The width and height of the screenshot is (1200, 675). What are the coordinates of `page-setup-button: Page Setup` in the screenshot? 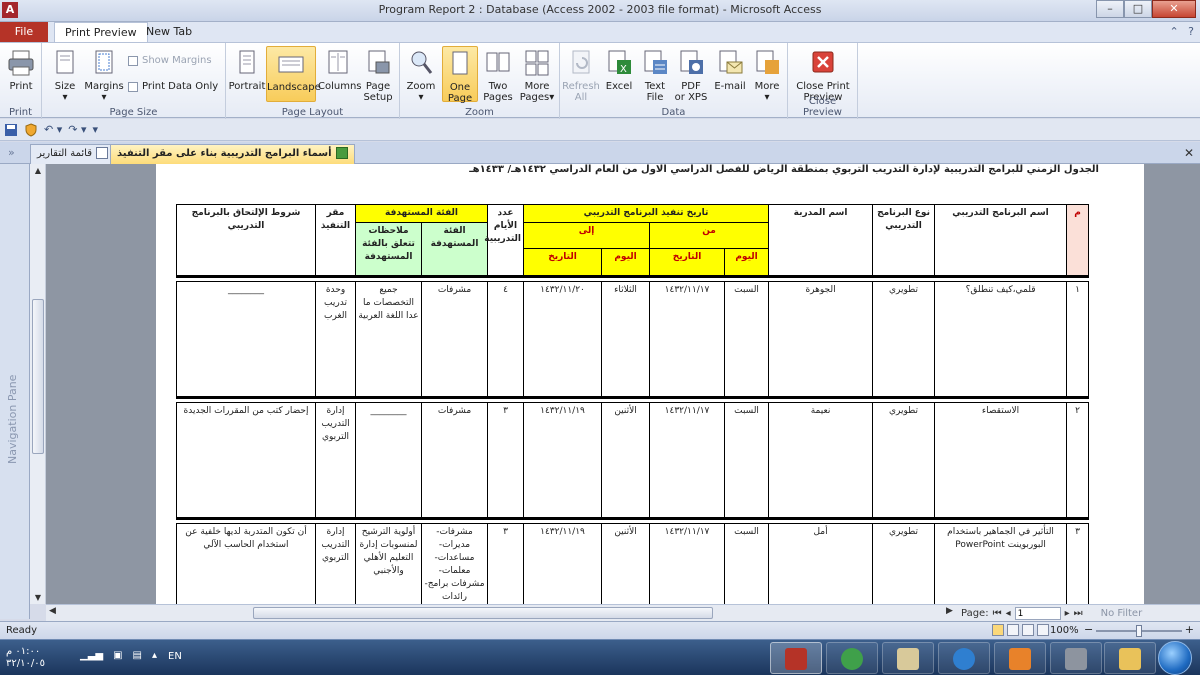 It's located at (378, 74).